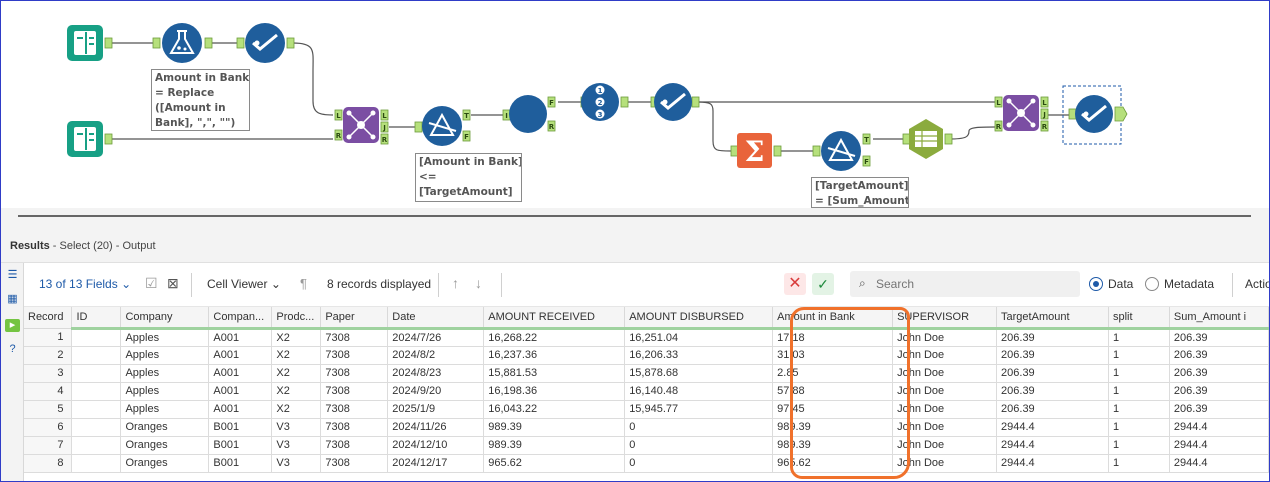  What do you see at coordinates (354, 318) in the screenshot?
I see `column-header: Paper` at bounding box center [354, 318].